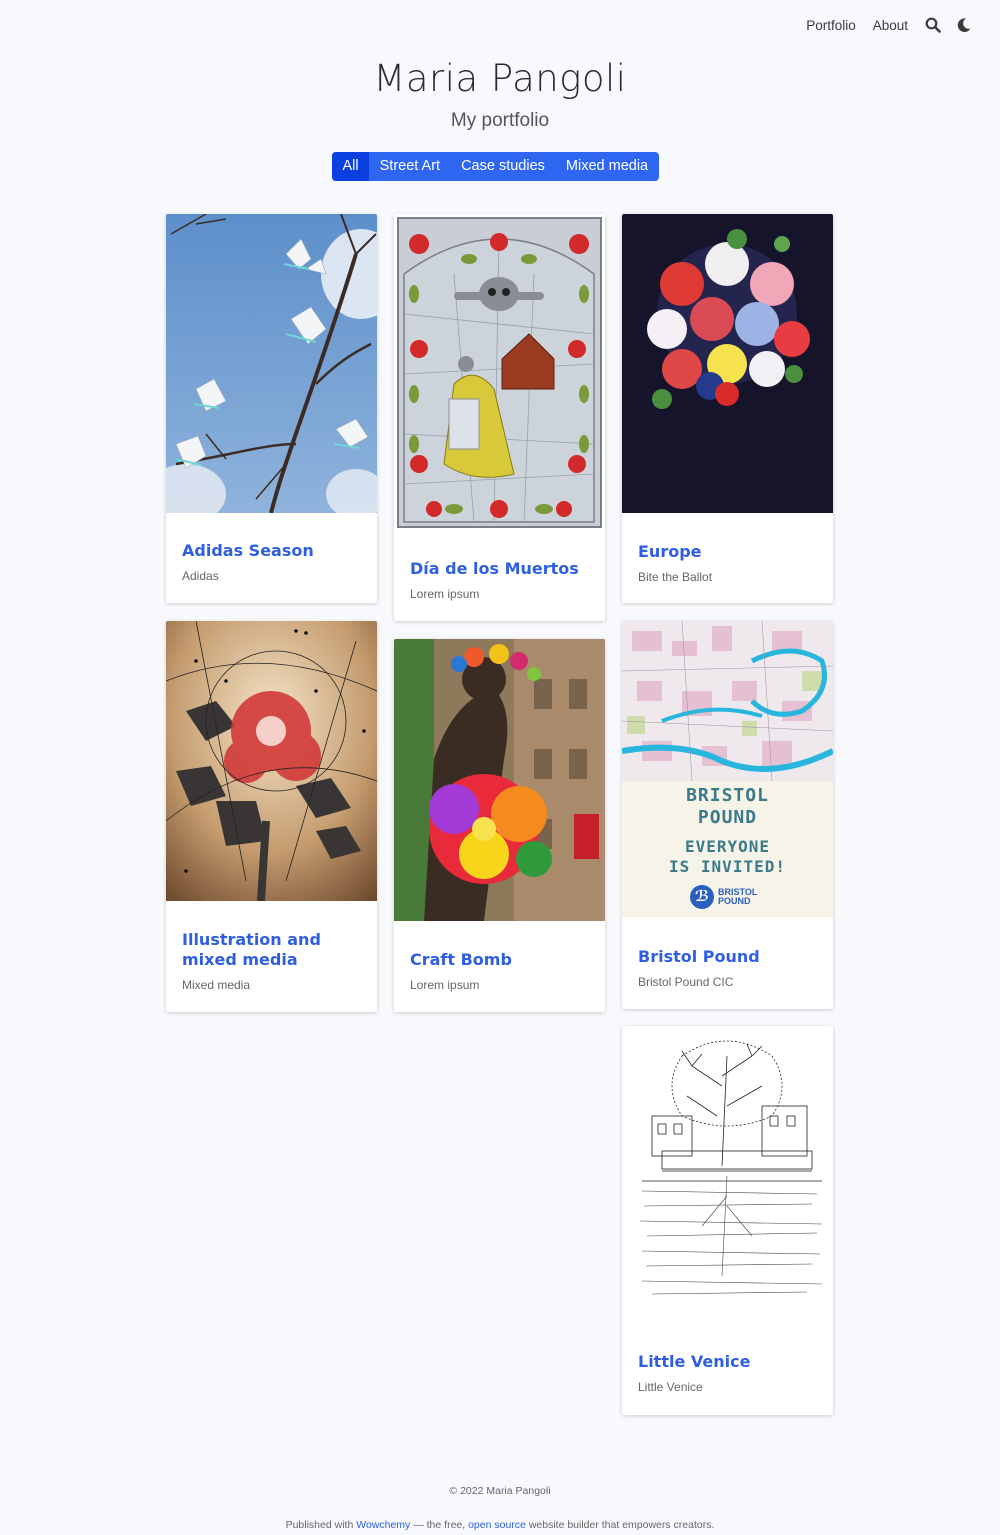  I want to click on top-nav: Portfolio About, so click(880, 25).